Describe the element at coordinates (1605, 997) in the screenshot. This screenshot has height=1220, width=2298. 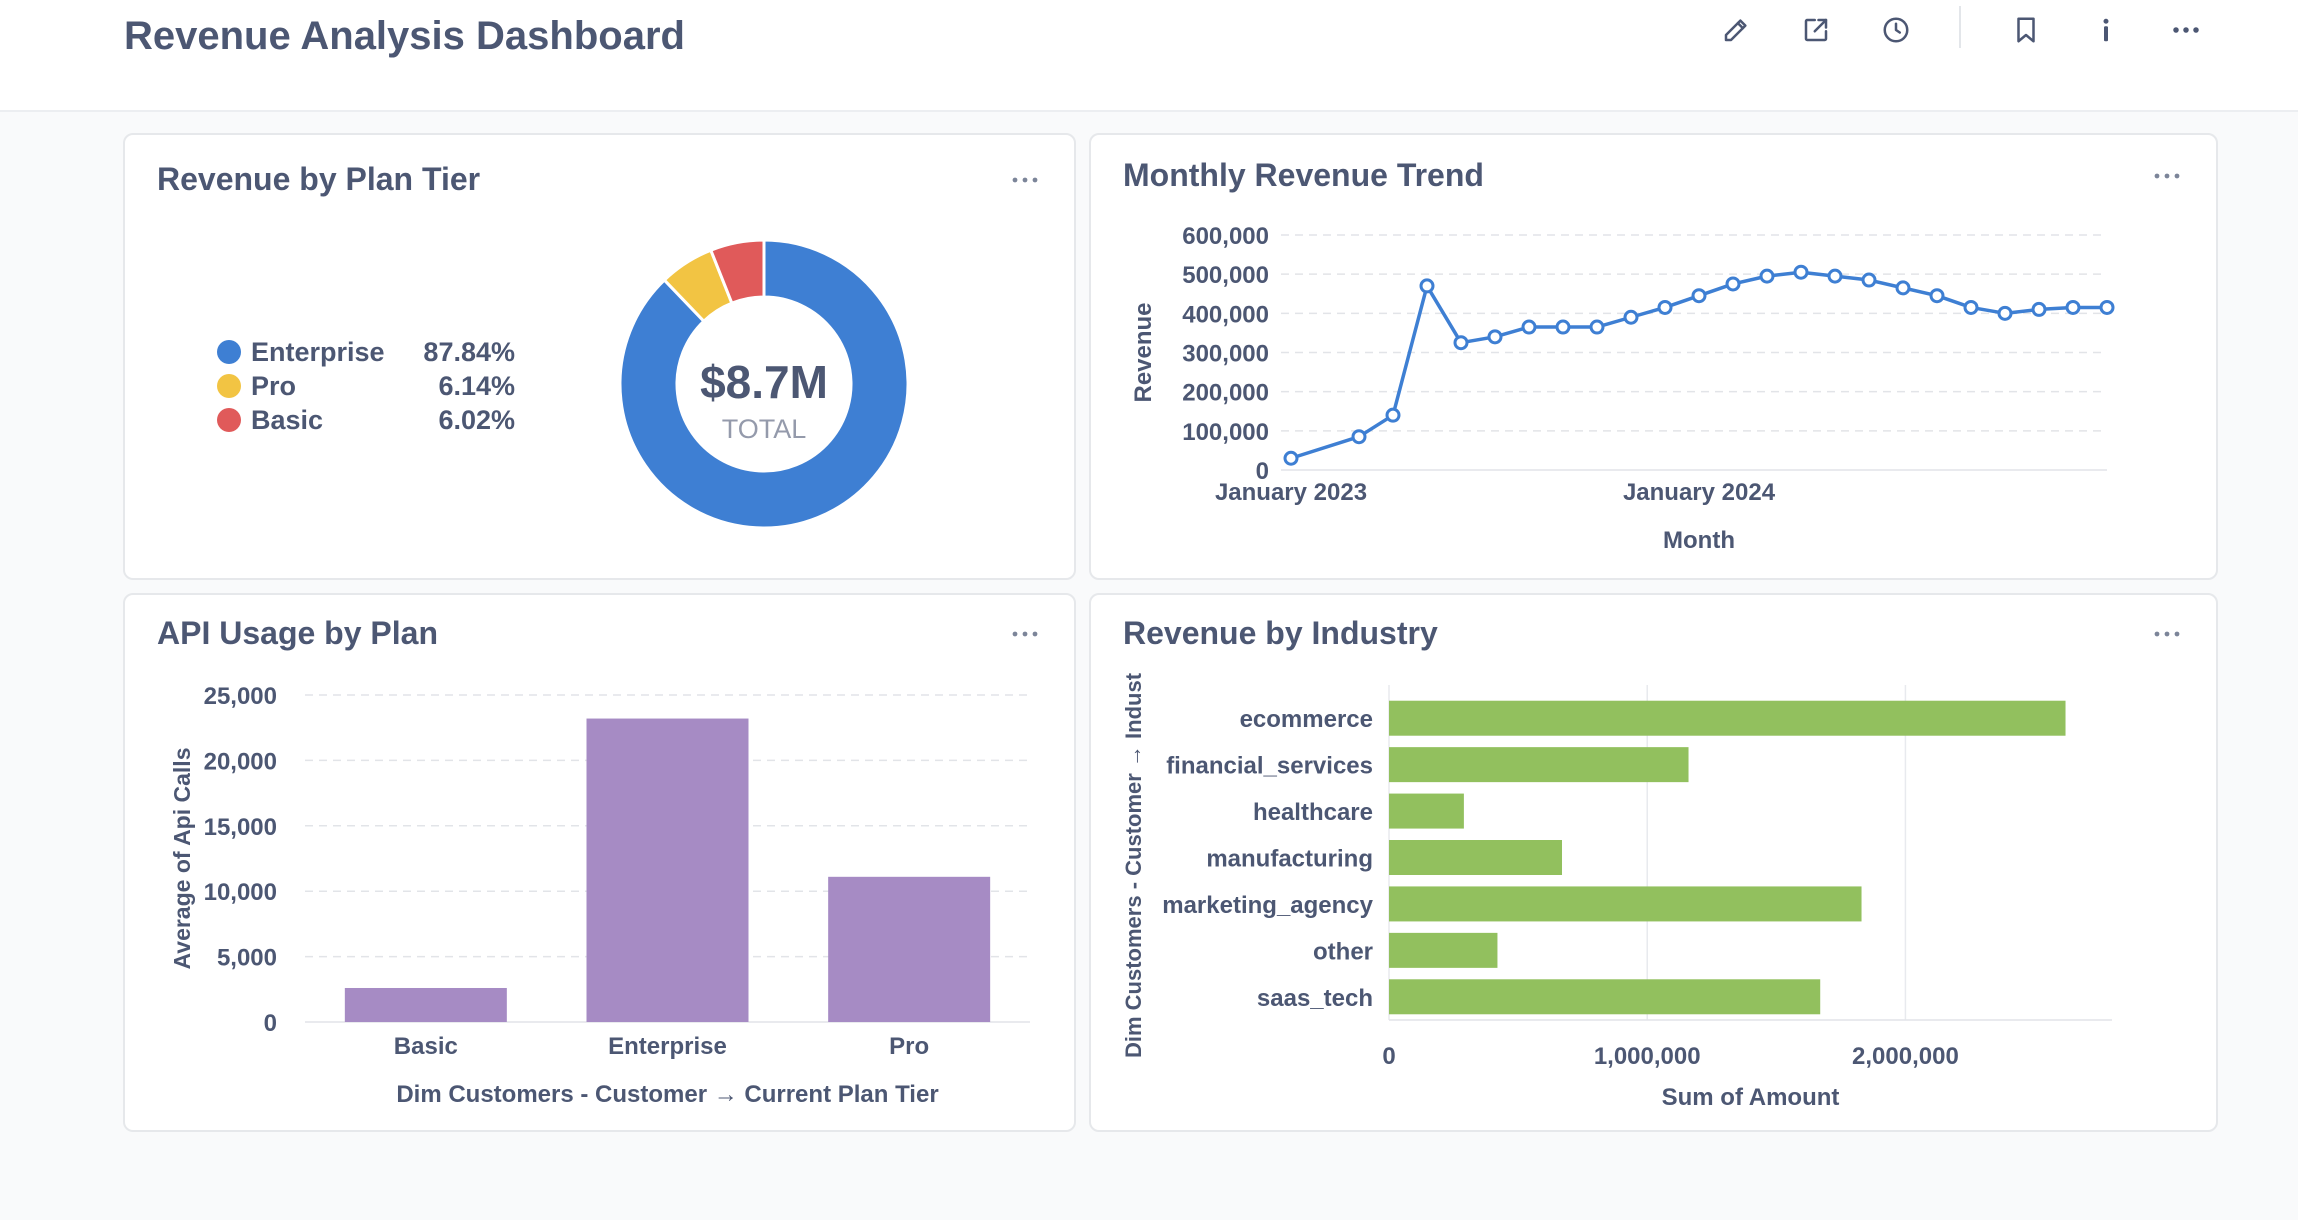
I see `bar-saas_tech` at that location.